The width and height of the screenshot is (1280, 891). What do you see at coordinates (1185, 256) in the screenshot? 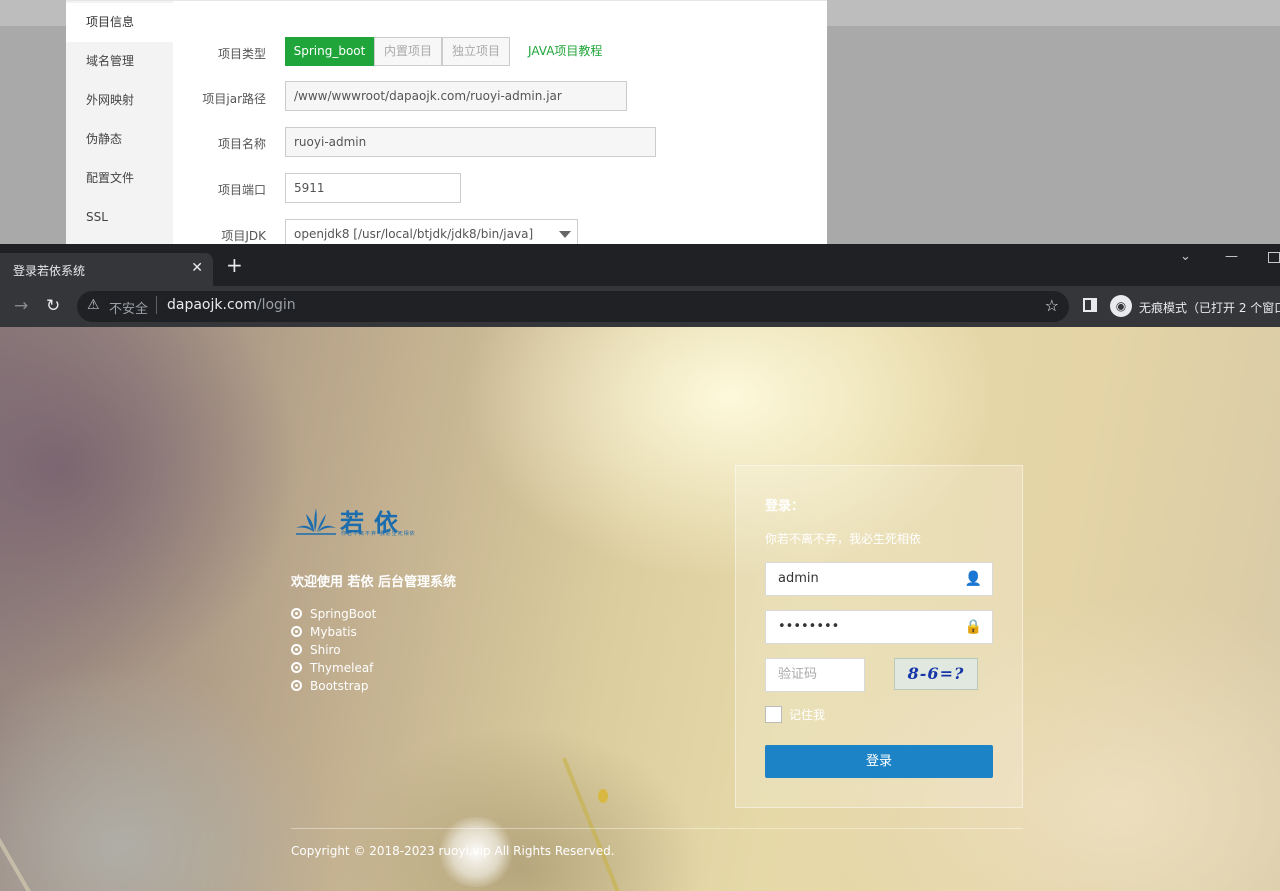
I see `tab-search-chevron-icon: ⌄` at bounding box center [1185, 256].